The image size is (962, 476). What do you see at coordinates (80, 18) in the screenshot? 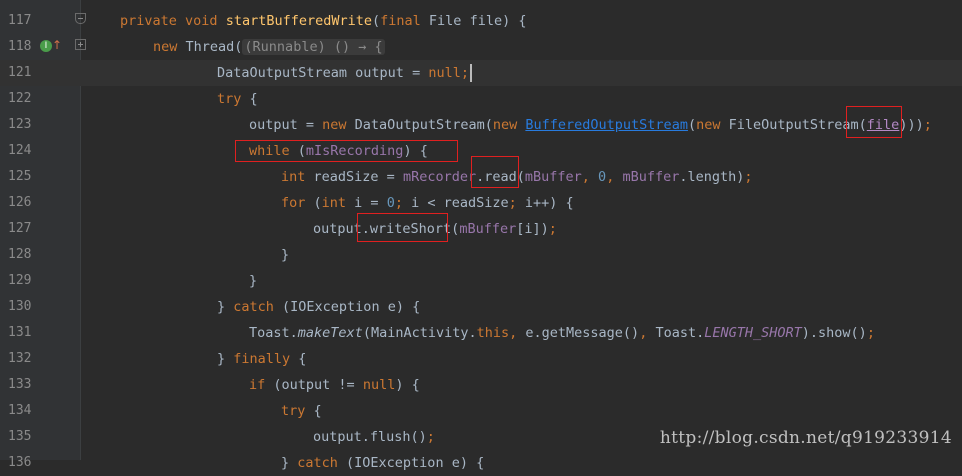
I see `fold-marker-method` at bounding box center [80, 18].